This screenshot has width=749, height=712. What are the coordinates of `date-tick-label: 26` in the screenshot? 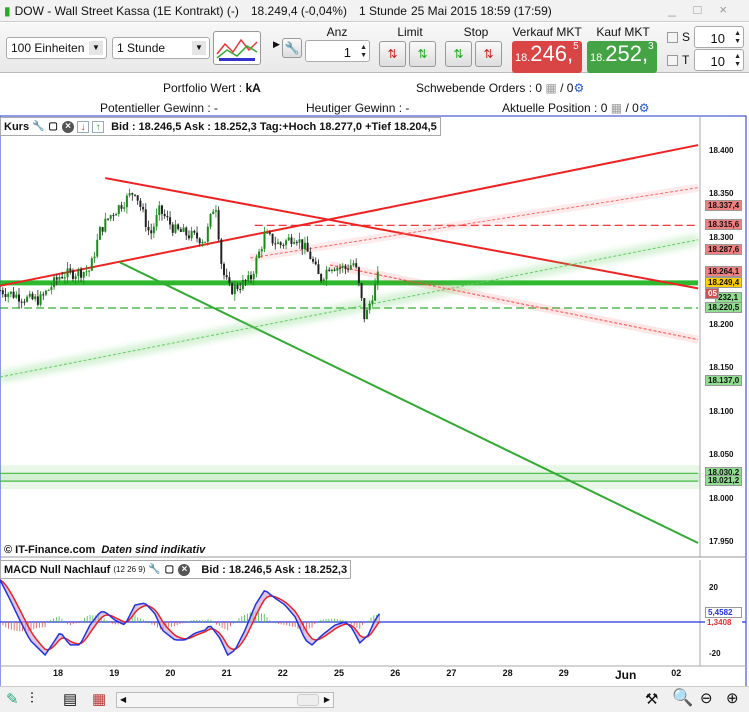 It's located at (395, 673).